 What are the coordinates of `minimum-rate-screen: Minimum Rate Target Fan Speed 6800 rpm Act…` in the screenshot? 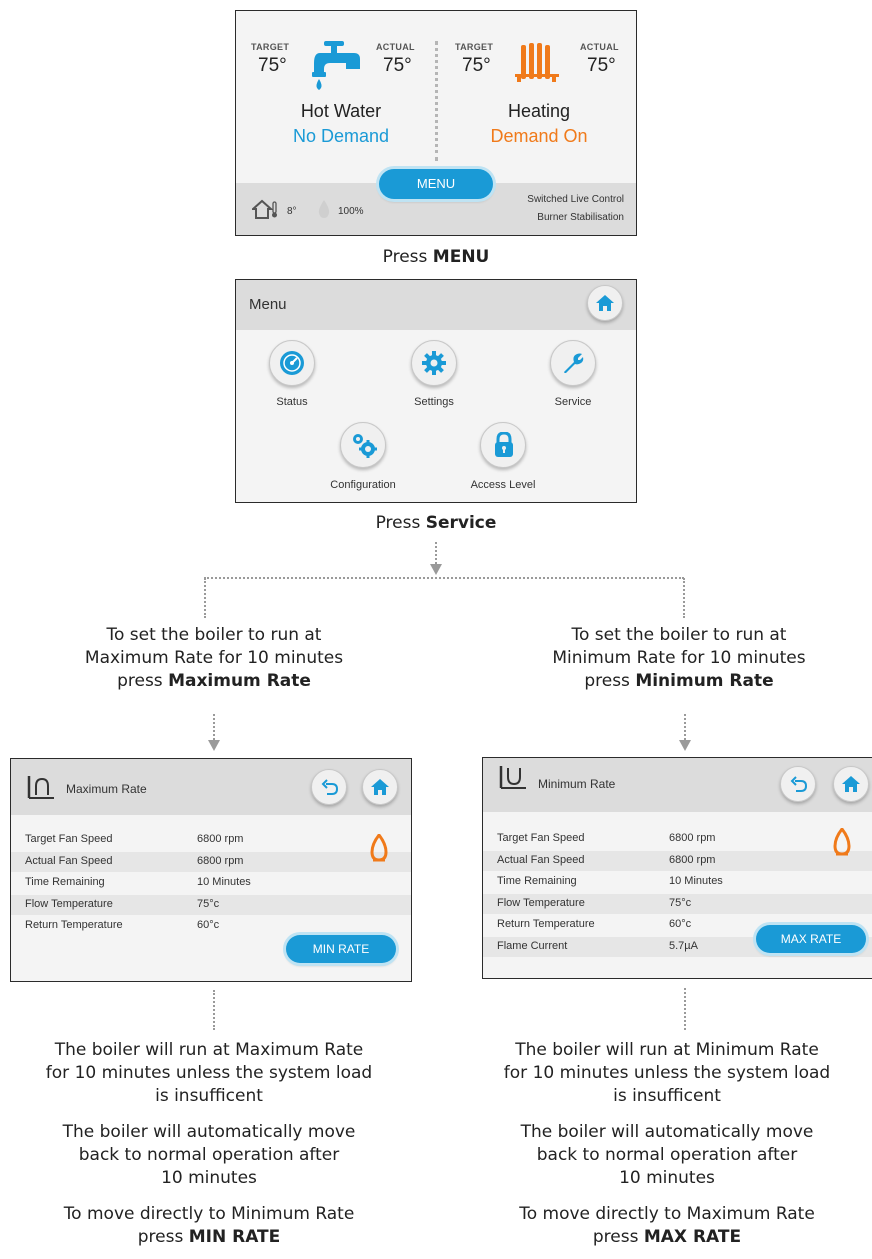 It's located at (677, 868).